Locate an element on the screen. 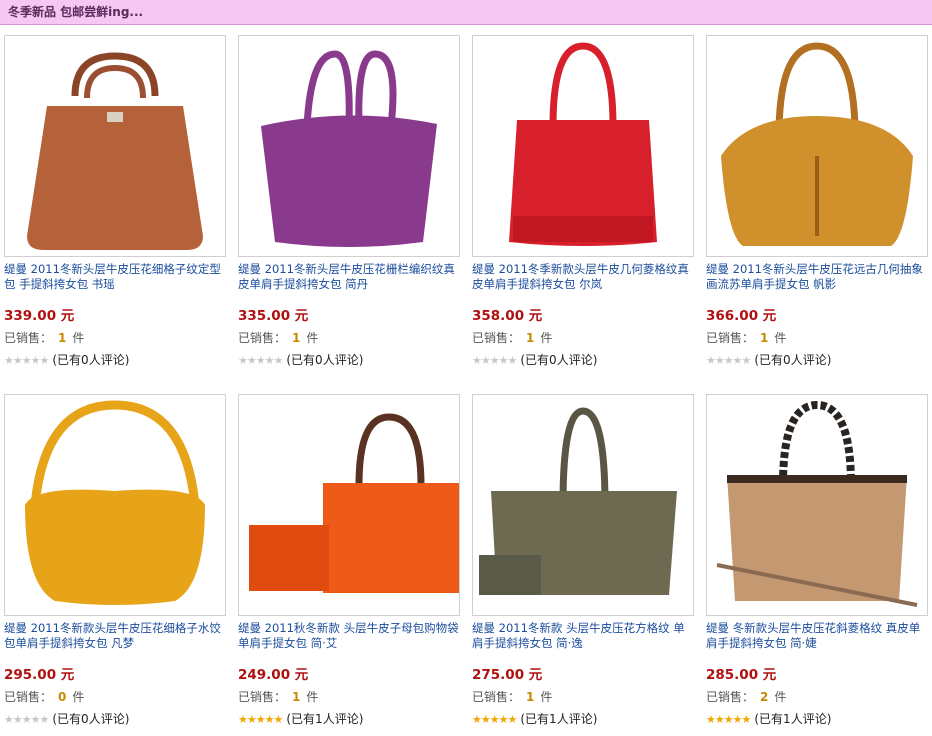  product-title-link: 缇曼 2011冬新头层牛皮压花细格子纹定型包 手提斜挎女包 书瑶 is located at coordinates (115, 278).